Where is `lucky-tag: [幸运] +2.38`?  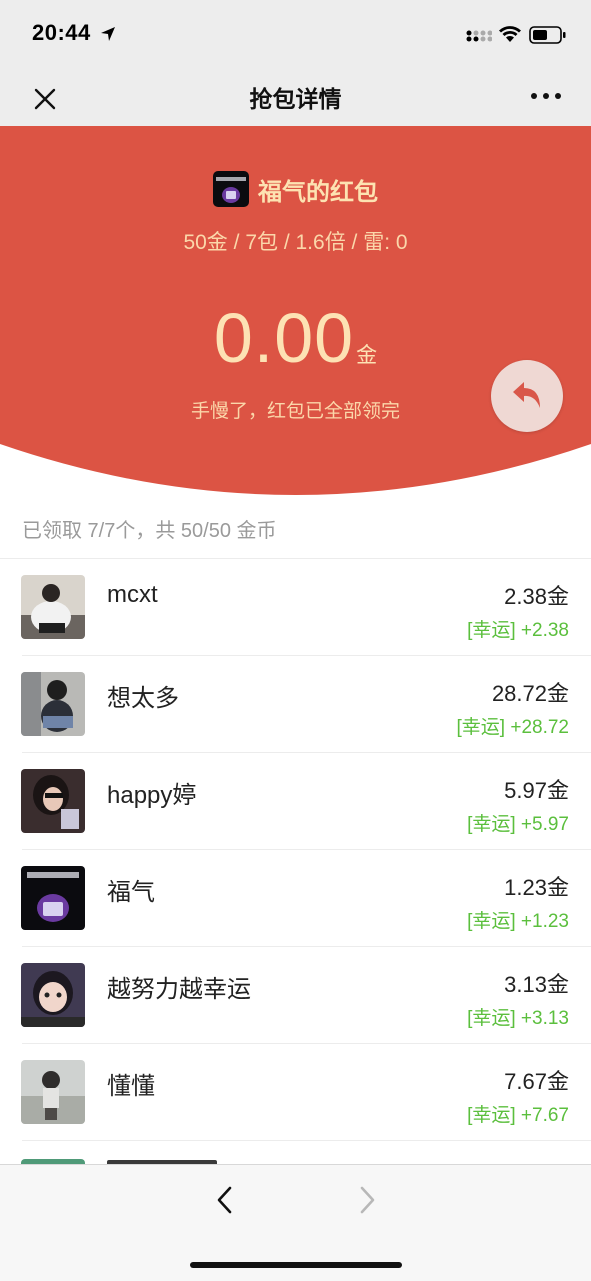 lucky-tag: [幸运] +2.38 is located at coordinates (518, 630).